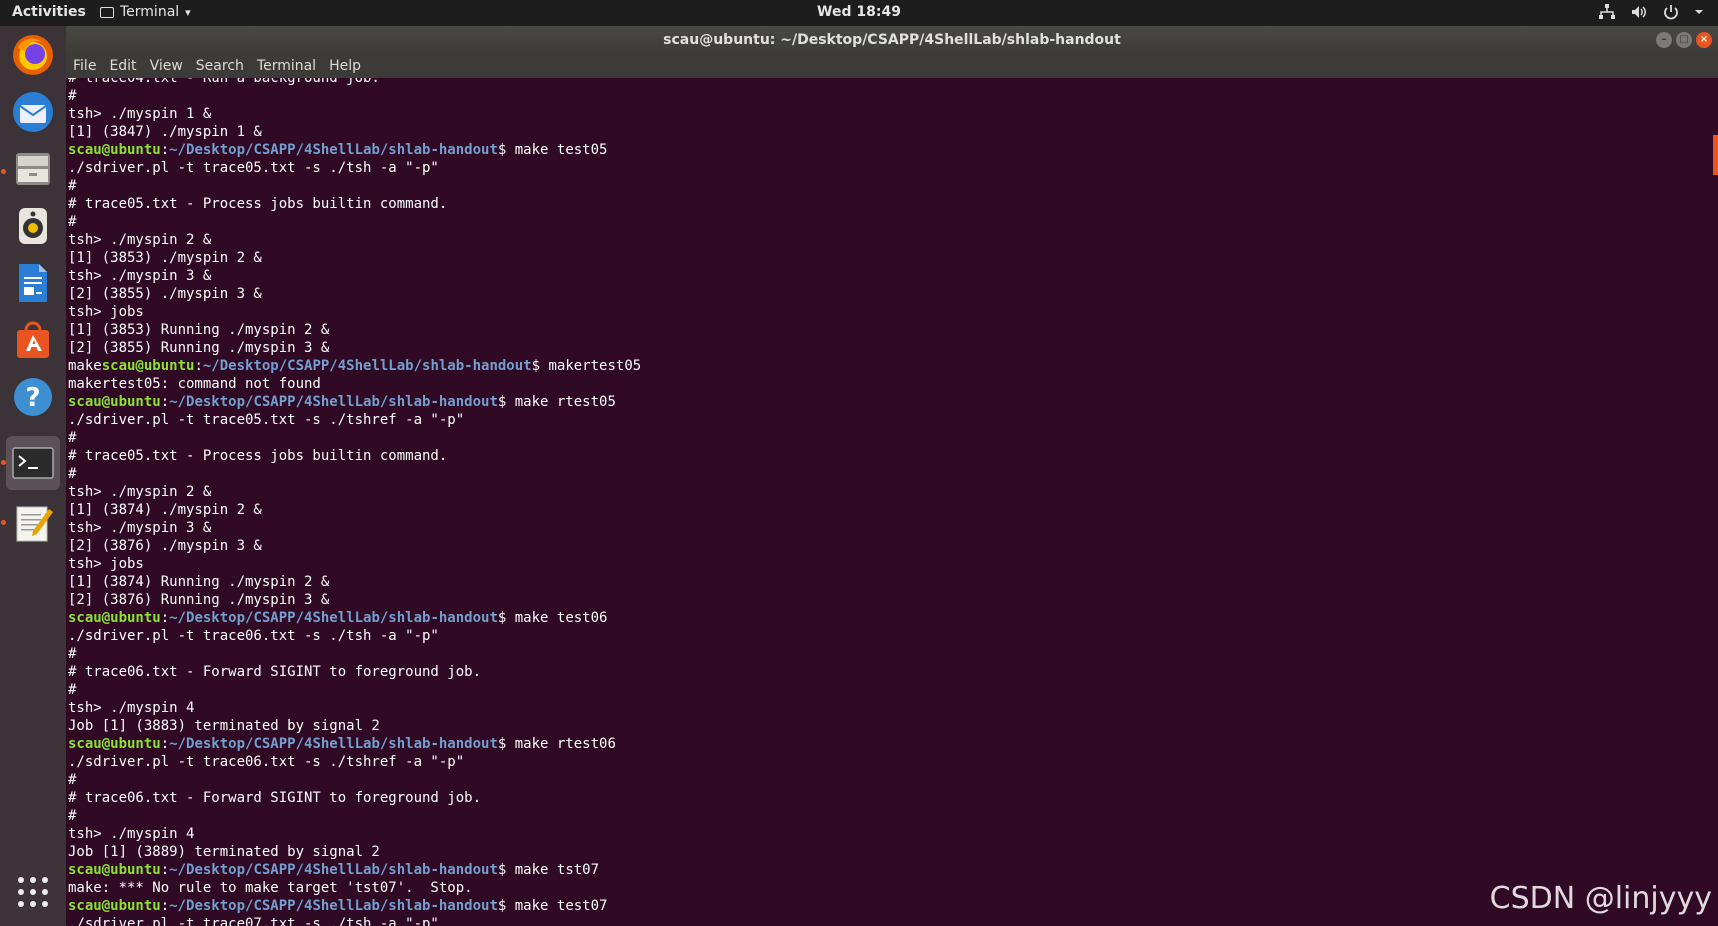  I want to click on software-launcher, so click(33, 340).